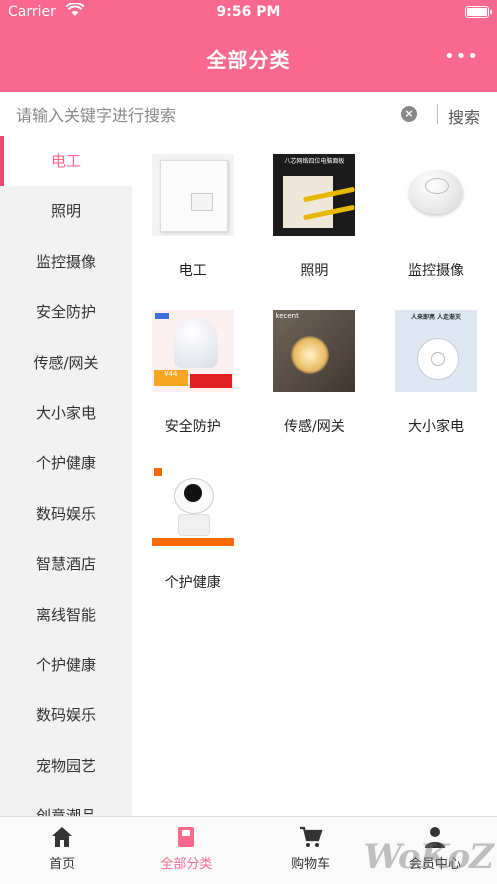  I want to click on category-card: 电工, so click(193, 232).